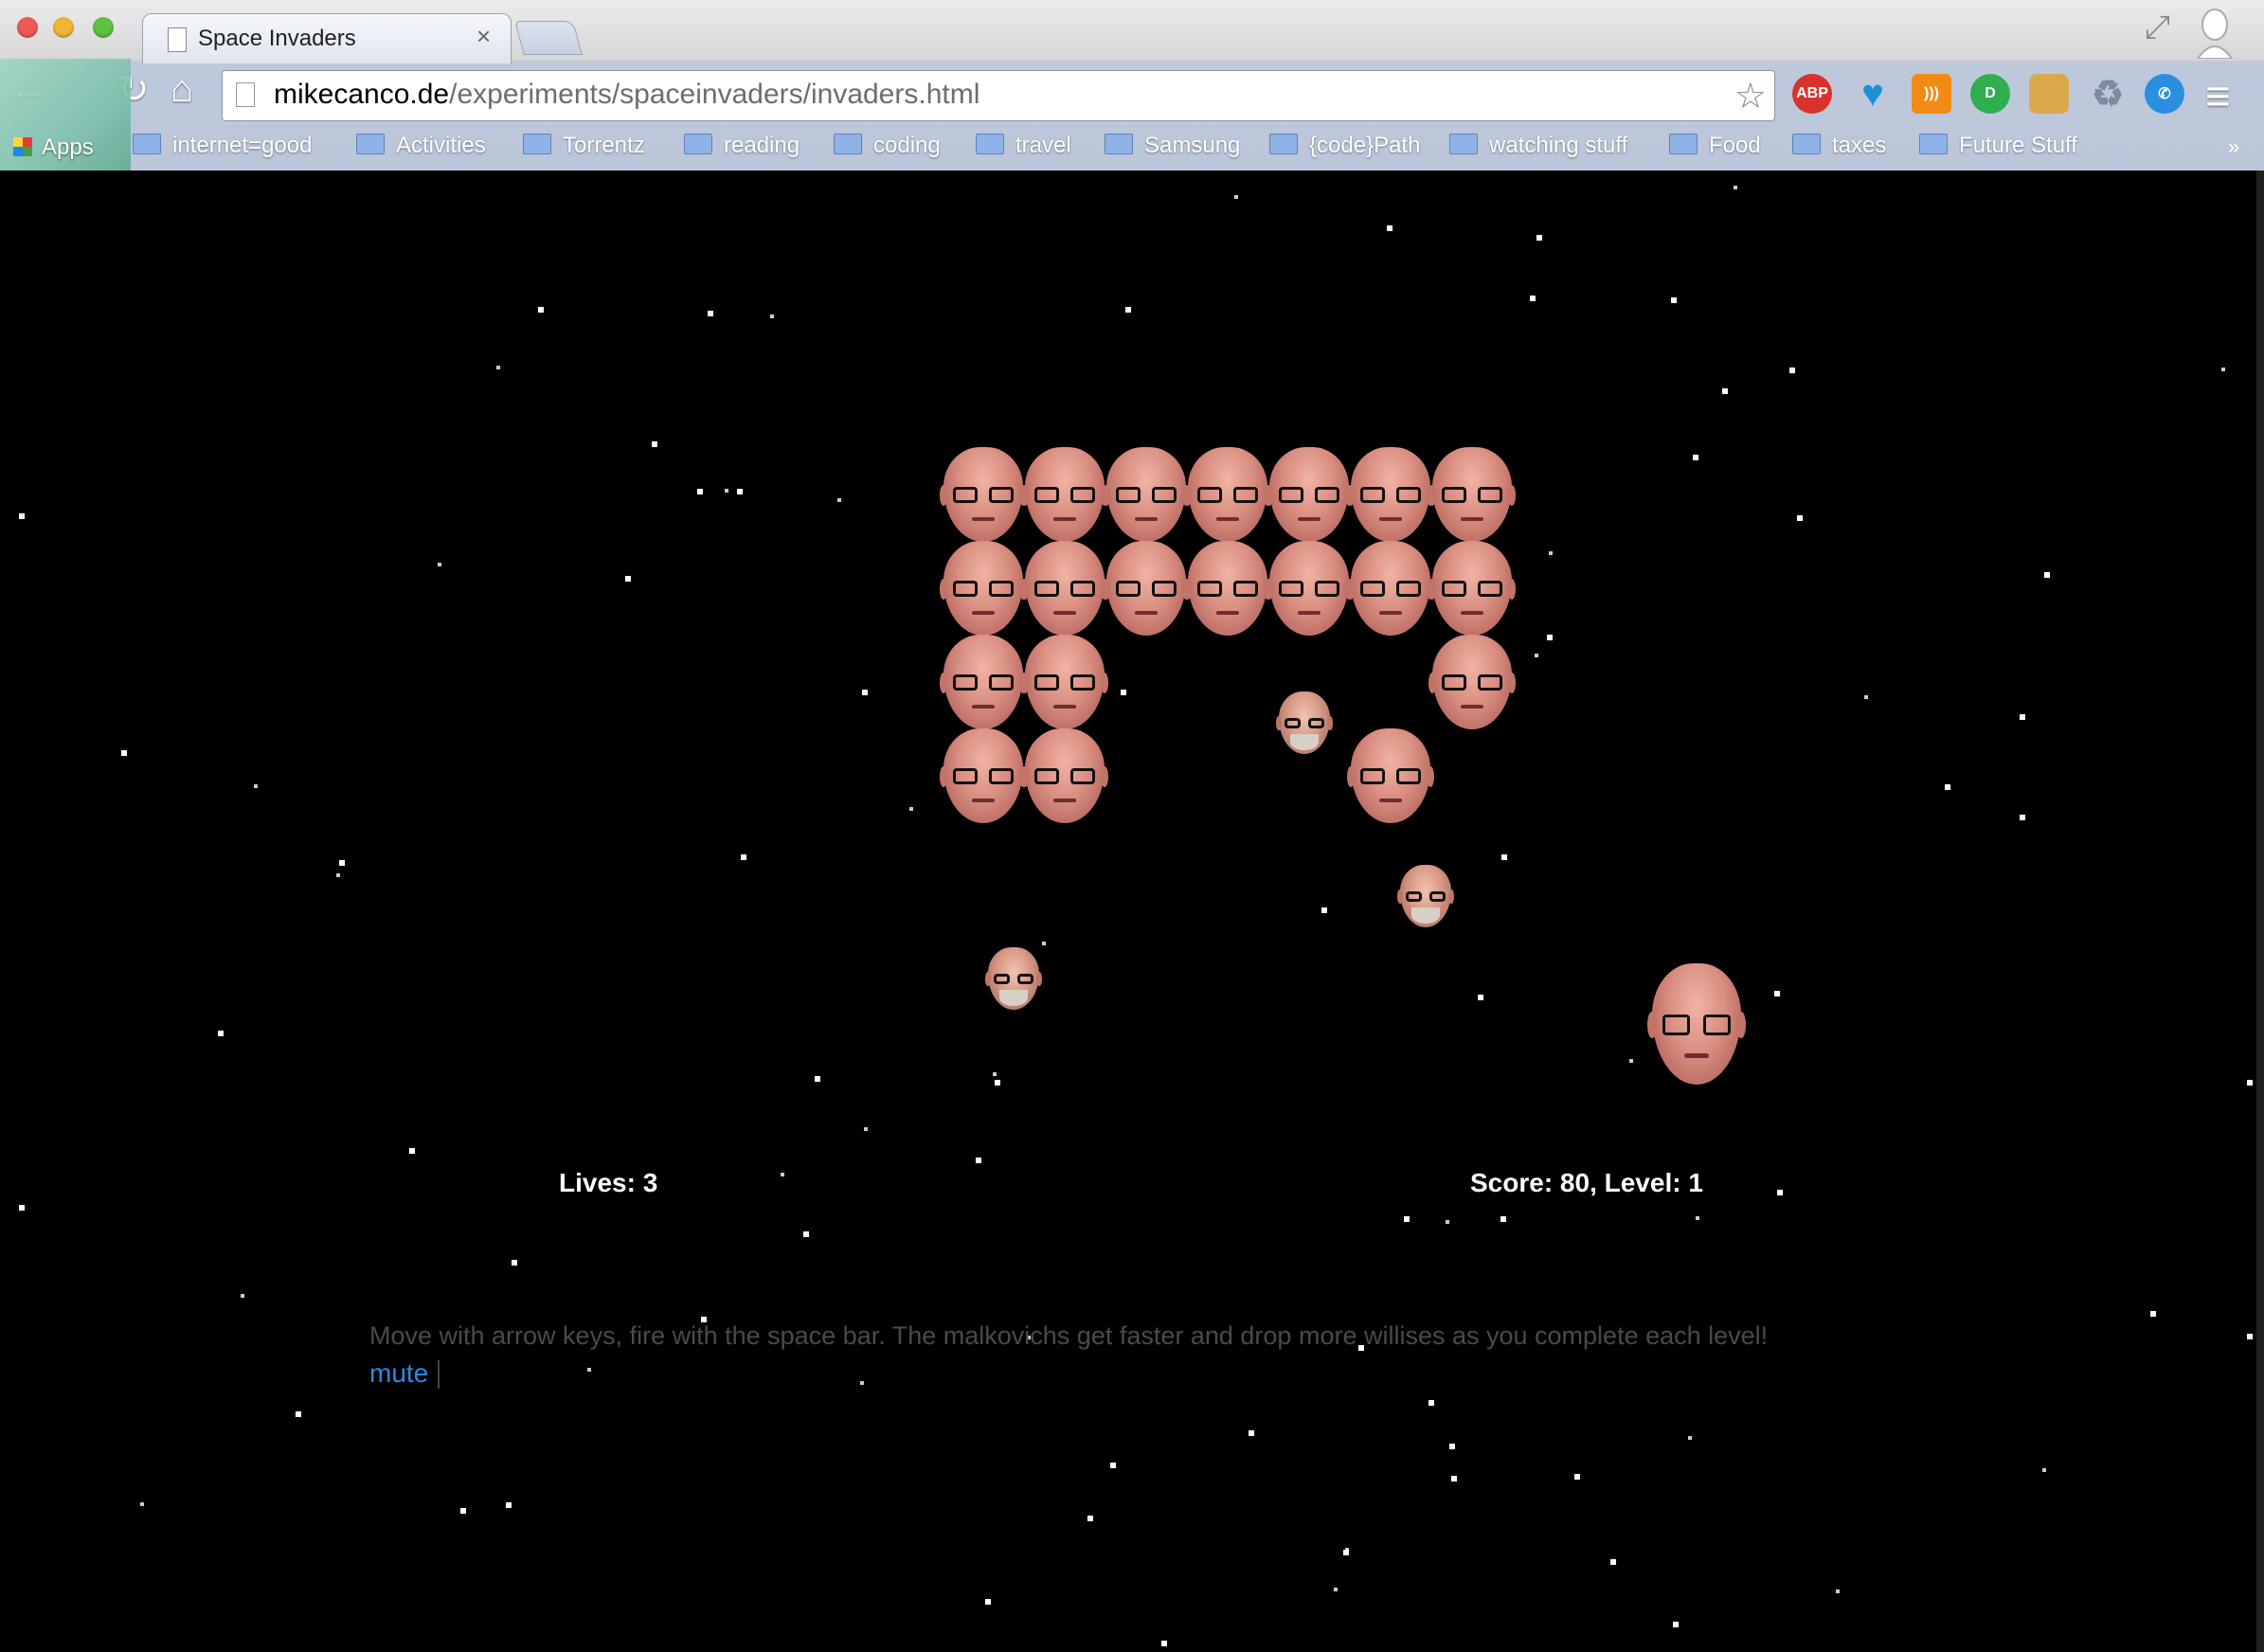 The width and height of the screenshot is (2264, 1652). Describe the element at coordinates (2108, 94) in the screenshot. I see `recycle-icon: ♻` at that location.